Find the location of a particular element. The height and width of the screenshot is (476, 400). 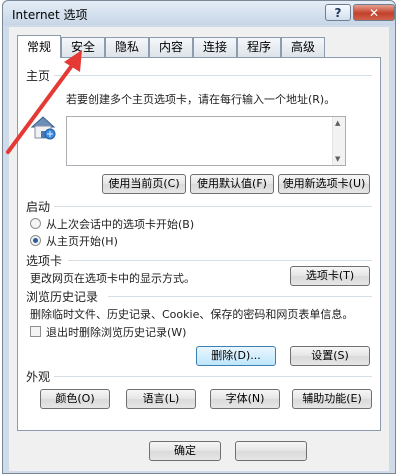

title-bar: Internet 选项 ? ✕ is located at coordinates (199, 13).